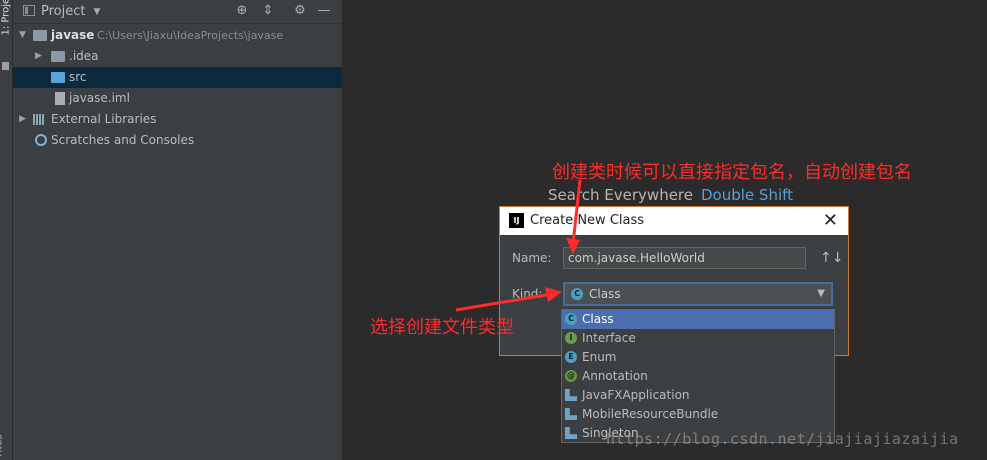 The image size is (987, 460). What do you see at coordinates (732, 172) in the screenshot?
I see `annotation-package-hint: 创建类时候可以直接指定包名，自动创建包名` at bounding box center [732, 172].